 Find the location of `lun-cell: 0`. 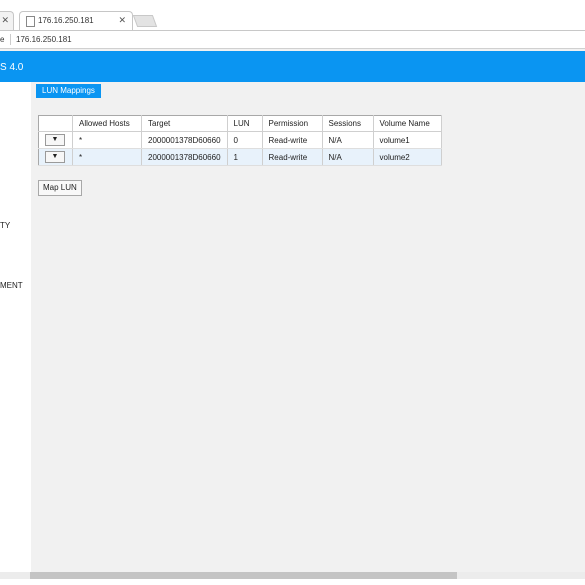

lun-cell: 0 is located at coordinates (245, 140).